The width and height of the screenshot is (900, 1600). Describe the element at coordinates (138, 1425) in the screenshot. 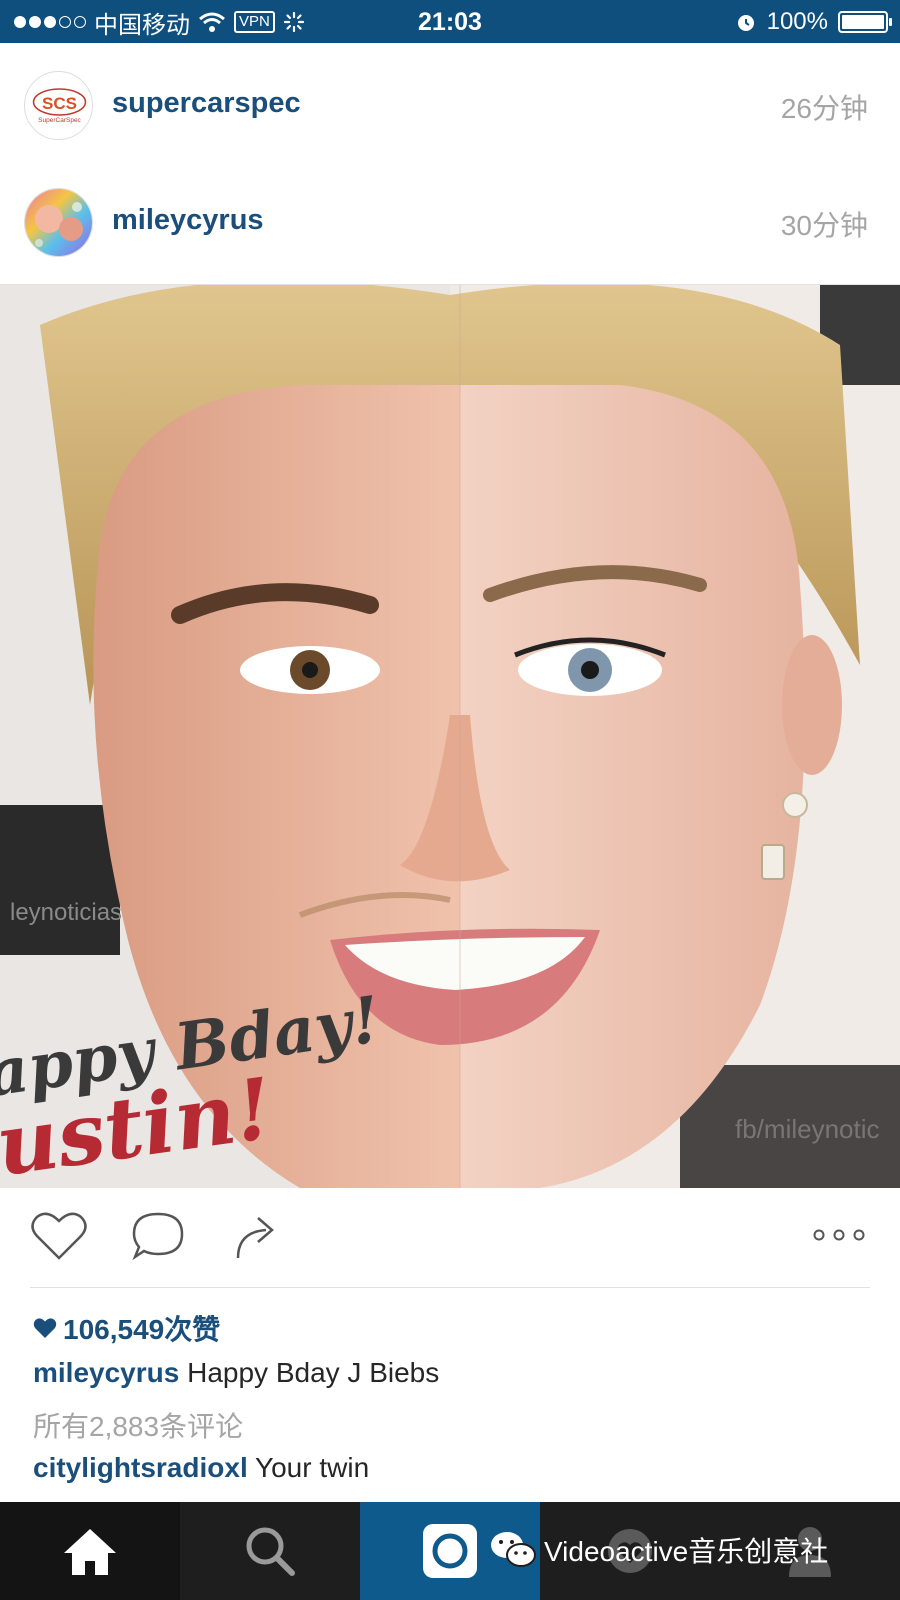

I see `view-all-comments-link: 所有2,883条评论` at that location.